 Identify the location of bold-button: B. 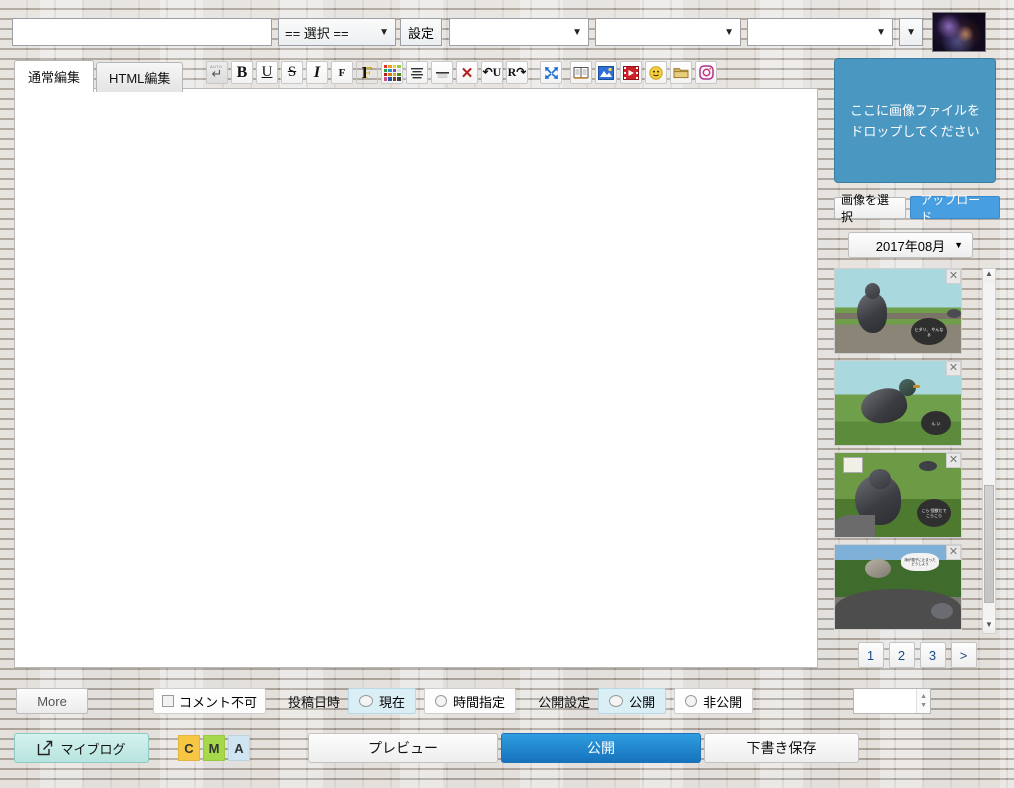
(242, 72).